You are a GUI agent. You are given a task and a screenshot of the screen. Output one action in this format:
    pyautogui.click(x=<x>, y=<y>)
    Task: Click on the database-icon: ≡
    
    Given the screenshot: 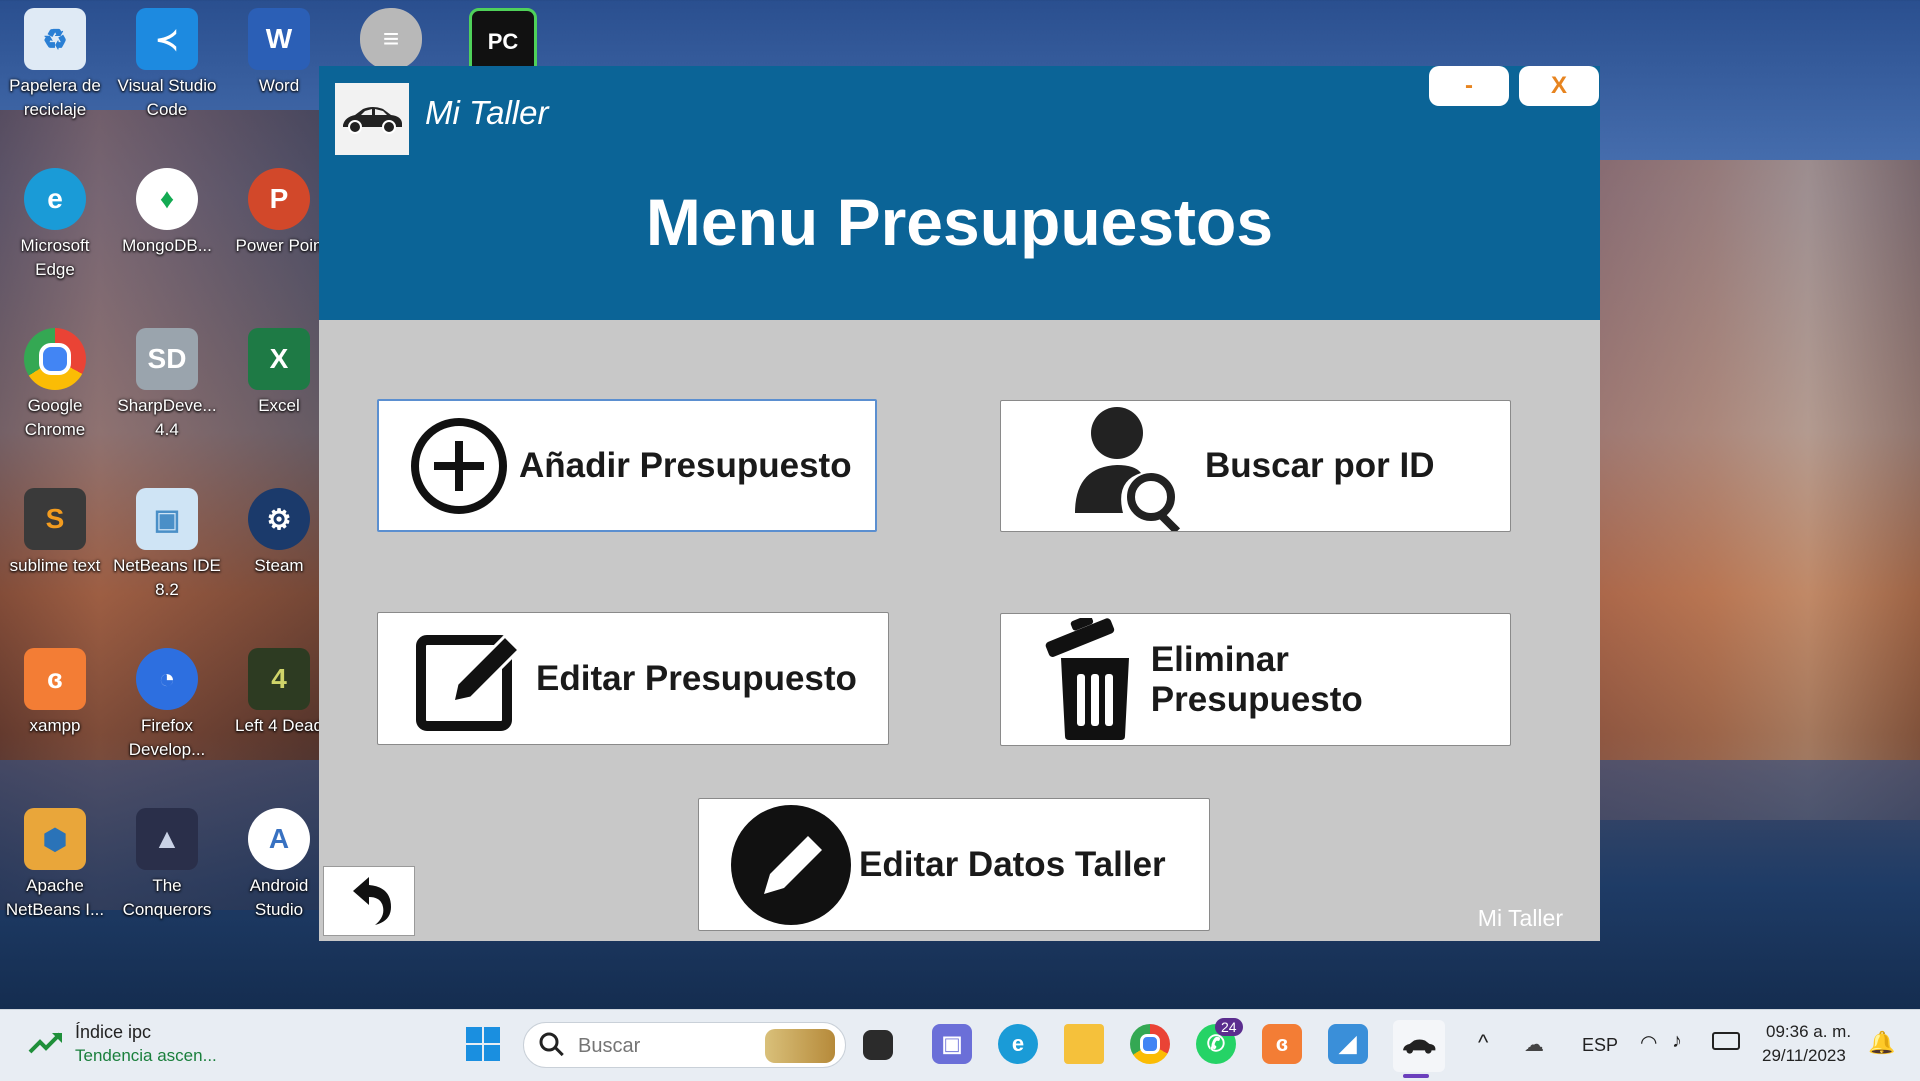 What is the action you would take?
    pyautogui.click(x=391, y=39)
    